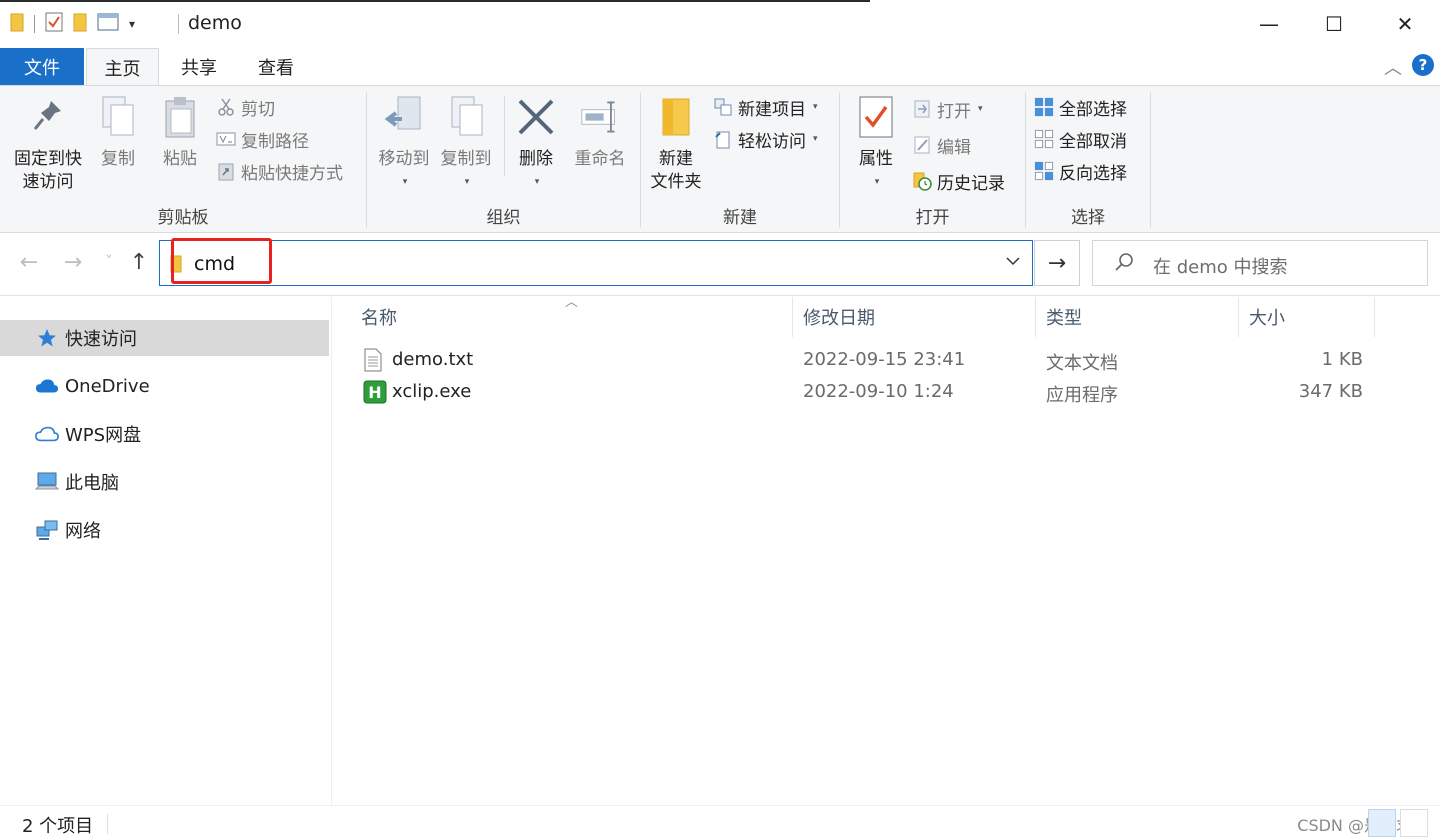  I want to click on quick-access-toolbar: ▾, so click(72, 24).